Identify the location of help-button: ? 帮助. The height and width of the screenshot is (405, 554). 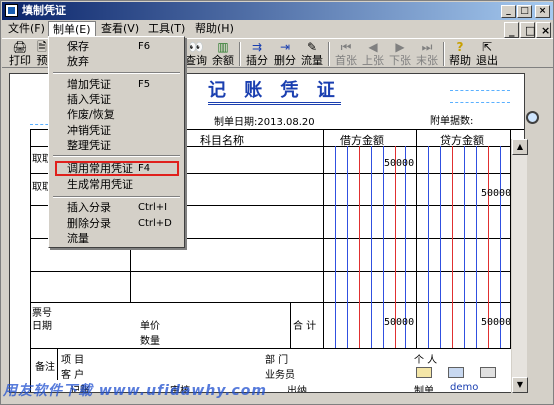
(460, 54).